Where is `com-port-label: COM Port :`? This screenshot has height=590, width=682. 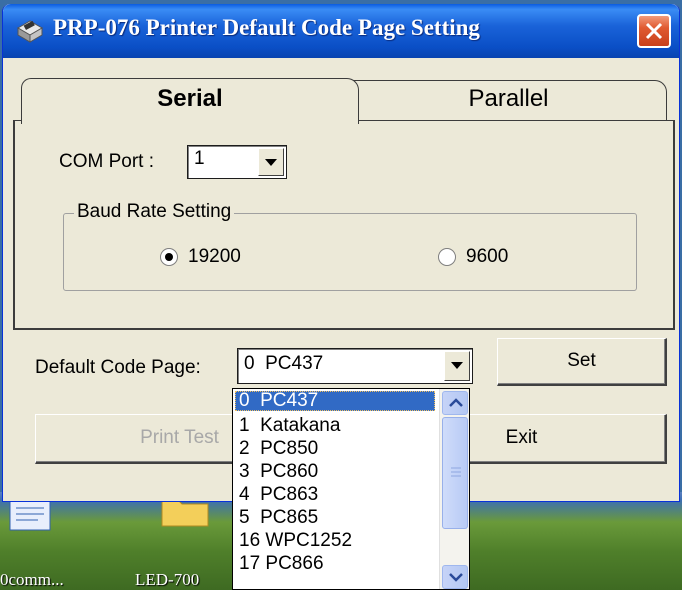 com-port-label: COM Port : is located at coordinates (107, 161).